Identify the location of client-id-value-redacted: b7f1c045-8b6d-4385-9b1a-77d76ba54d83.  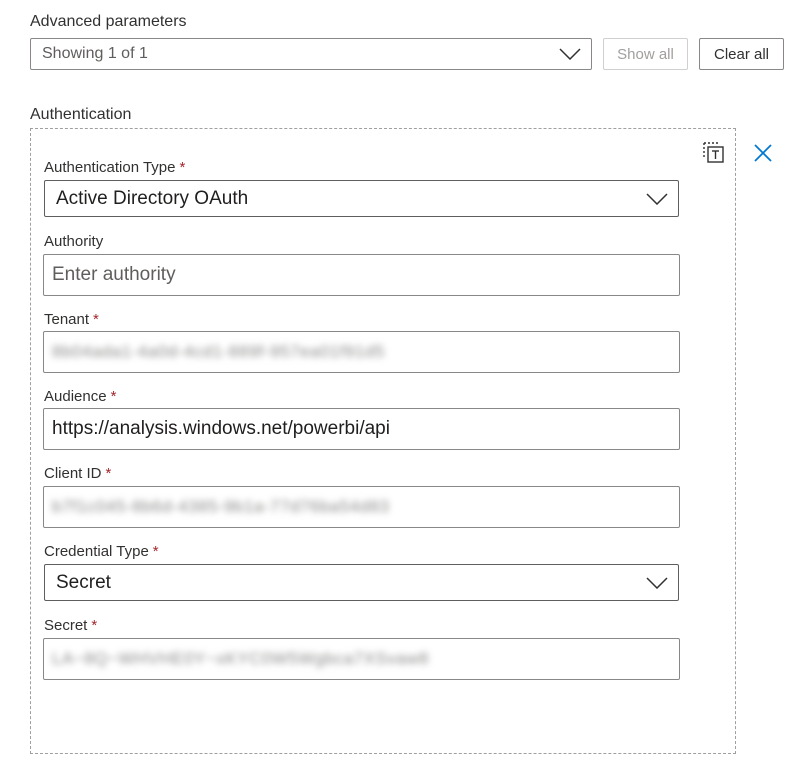
(221, 506).